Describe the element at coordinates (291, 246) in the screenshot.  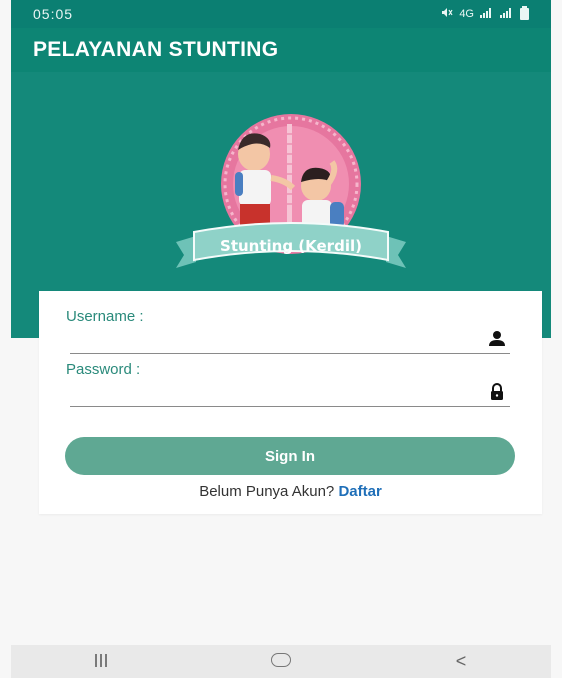
I see `logo-banner-text: Stunting (Kerdil)` at that location.